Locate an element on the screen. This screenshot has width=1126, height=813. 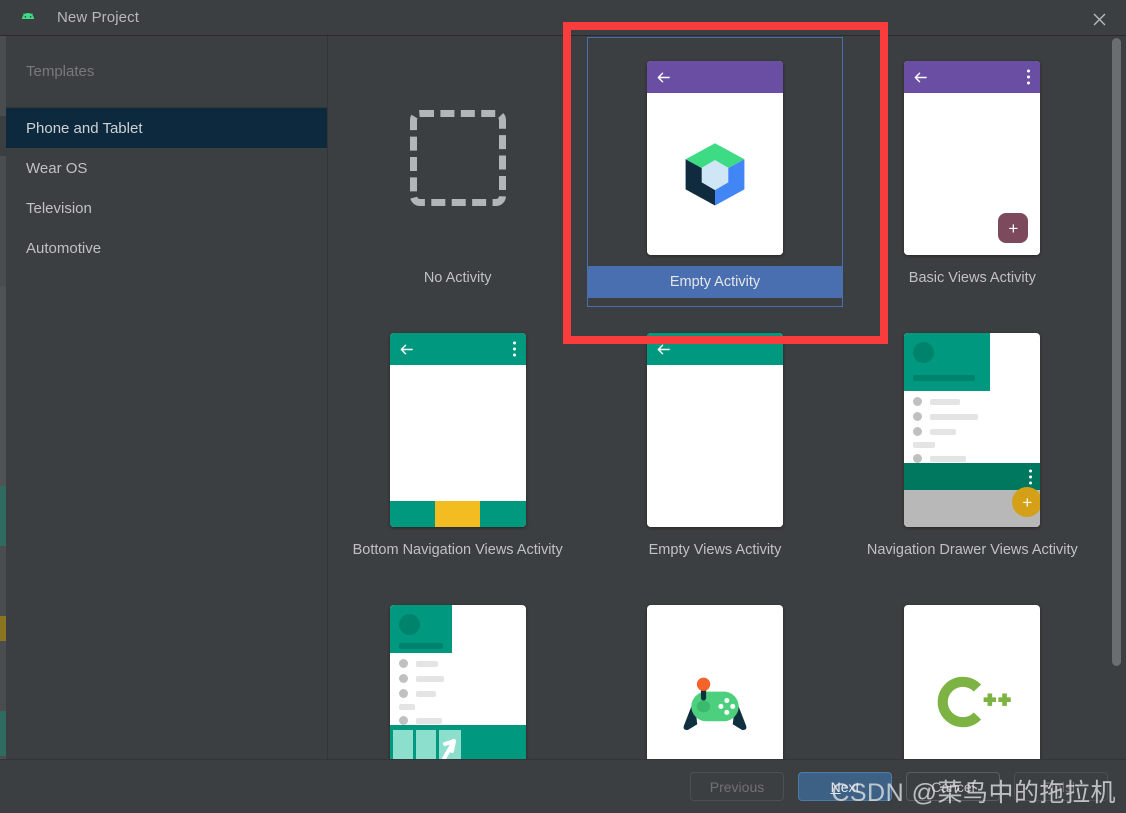
template-card-empty-activity: Empty Activity is located at coordinates (714, 172).